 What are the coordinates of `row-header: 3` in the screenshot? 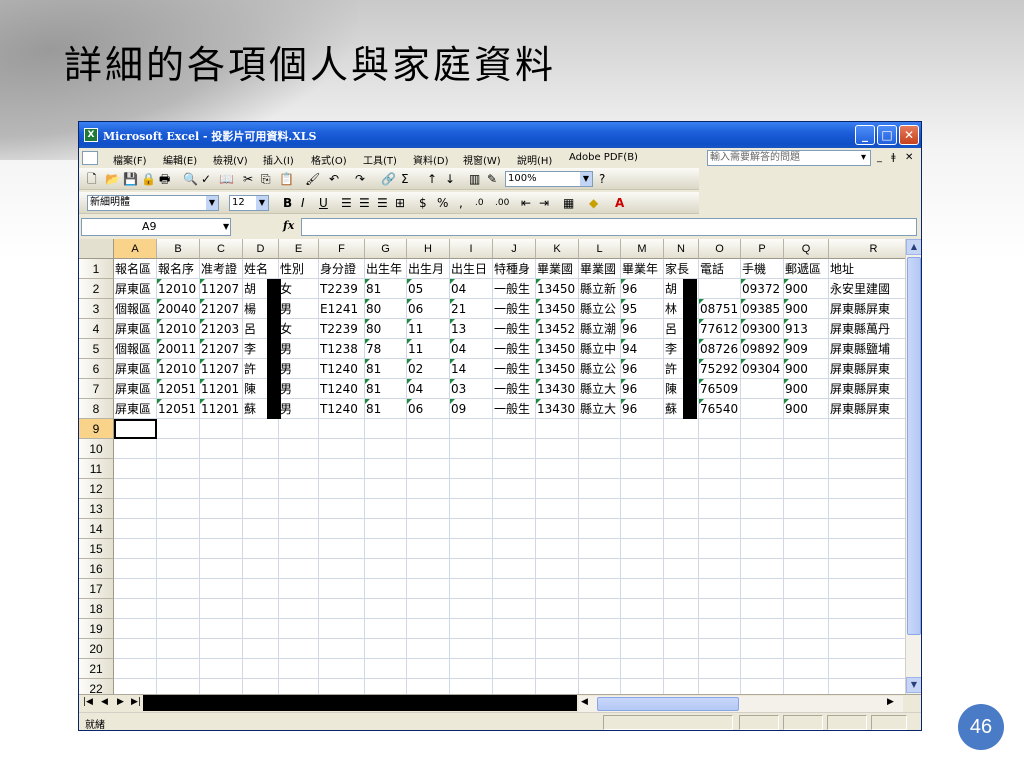 It's located at (96, 309).